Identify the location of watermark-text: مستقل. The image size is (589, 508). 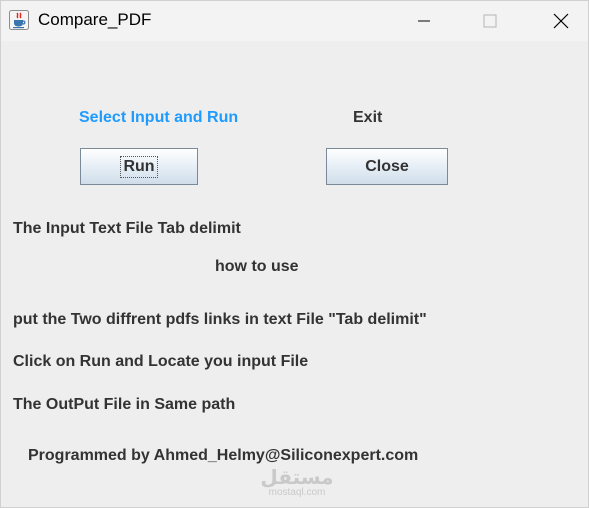
(297, 477).